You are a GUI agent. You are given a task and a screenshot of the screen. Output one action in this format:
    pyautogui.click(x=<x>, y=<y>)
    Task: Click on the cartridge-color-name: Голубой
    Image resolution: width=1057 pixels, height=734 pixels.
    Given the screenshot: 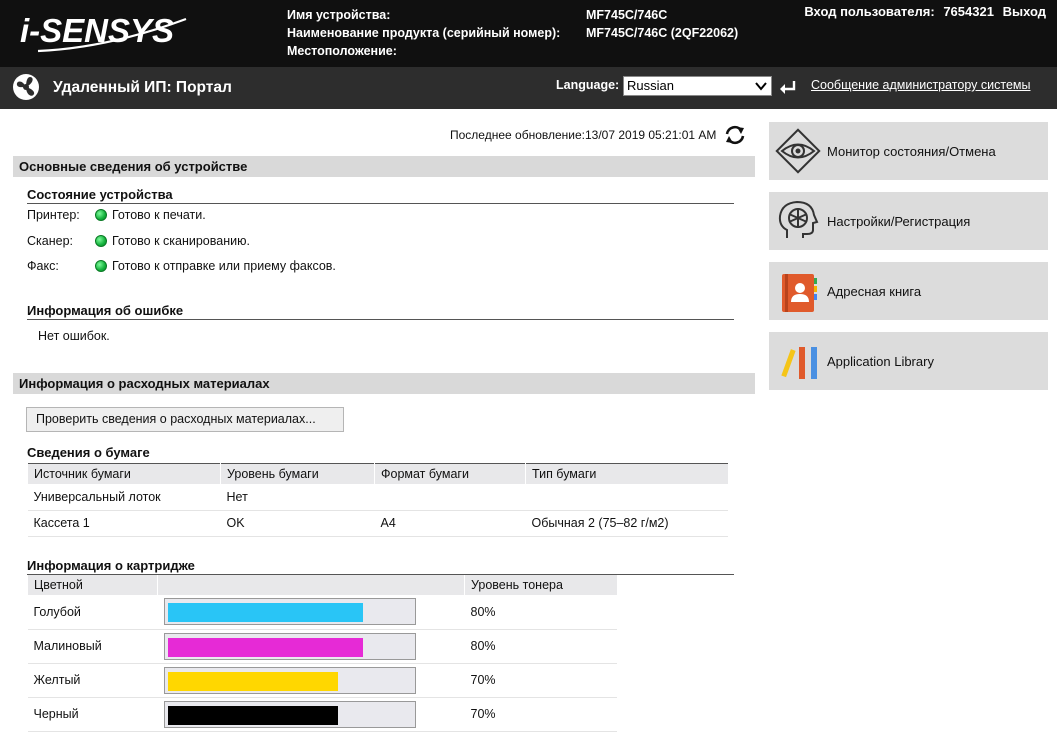 What is the action you would take?
    pyautogui.click(x=92, y=612)
    